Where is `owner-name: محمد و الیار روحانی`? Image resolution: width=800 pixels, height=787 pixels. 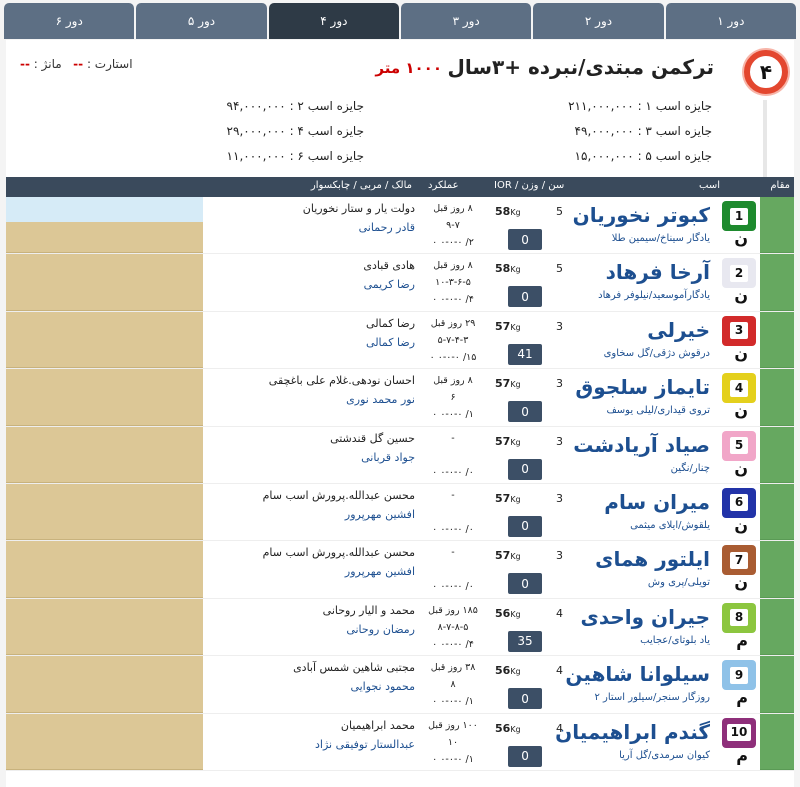
owner-name: محمد و الیار روحانی is located at coordinates (368, 610).